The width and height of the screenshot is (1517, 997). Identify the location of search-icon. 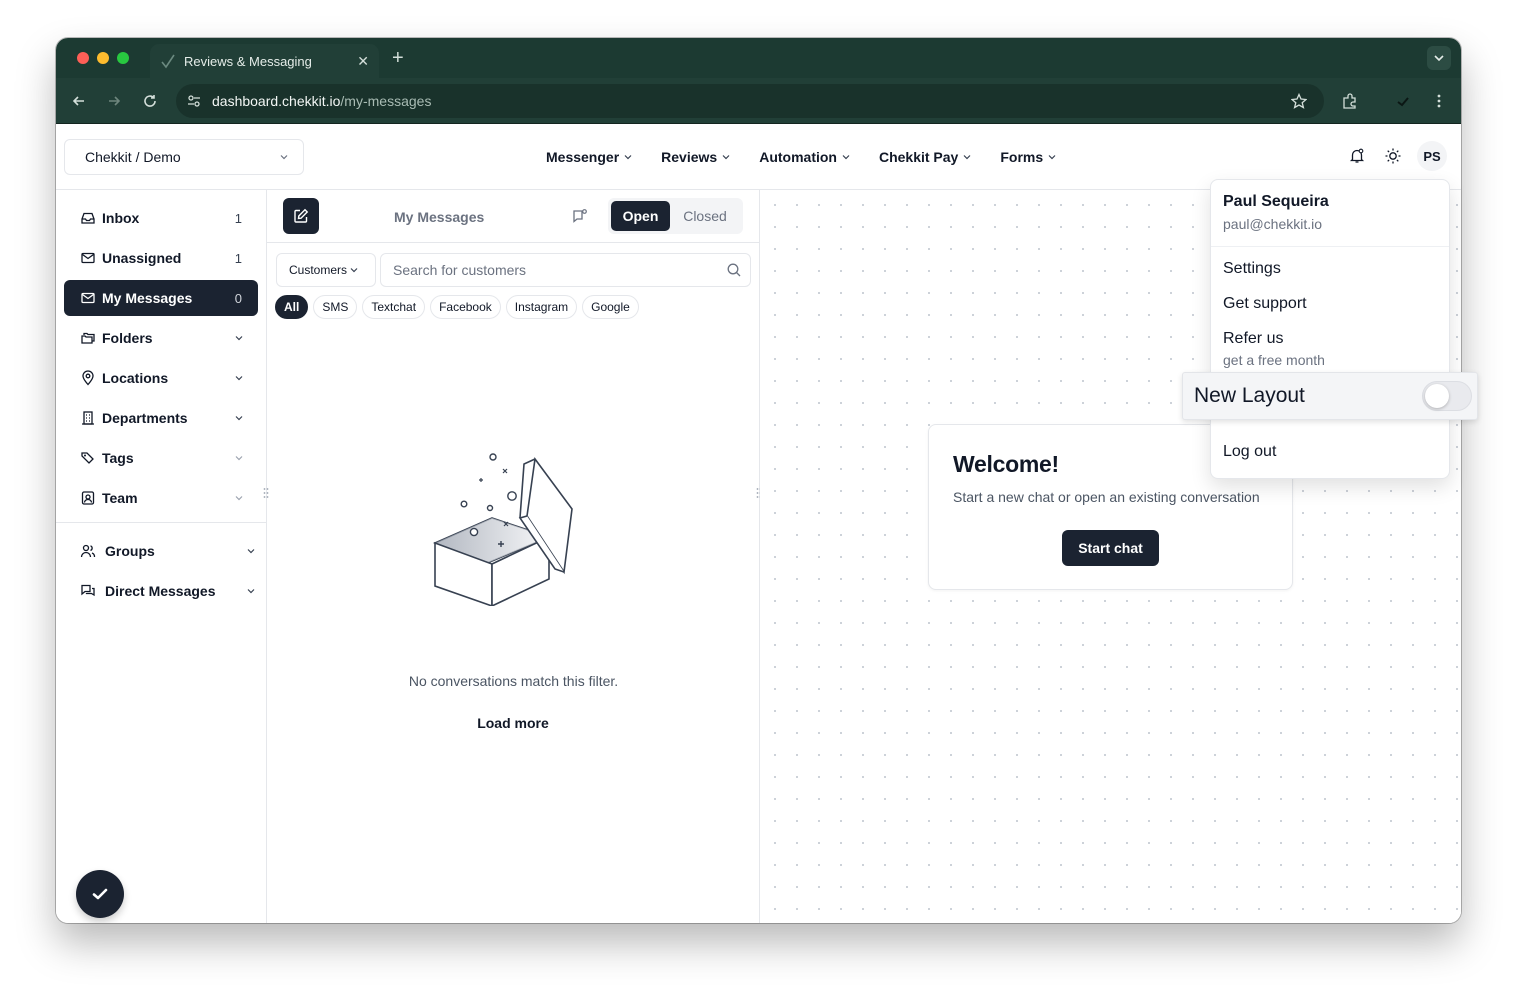
(734, 270).